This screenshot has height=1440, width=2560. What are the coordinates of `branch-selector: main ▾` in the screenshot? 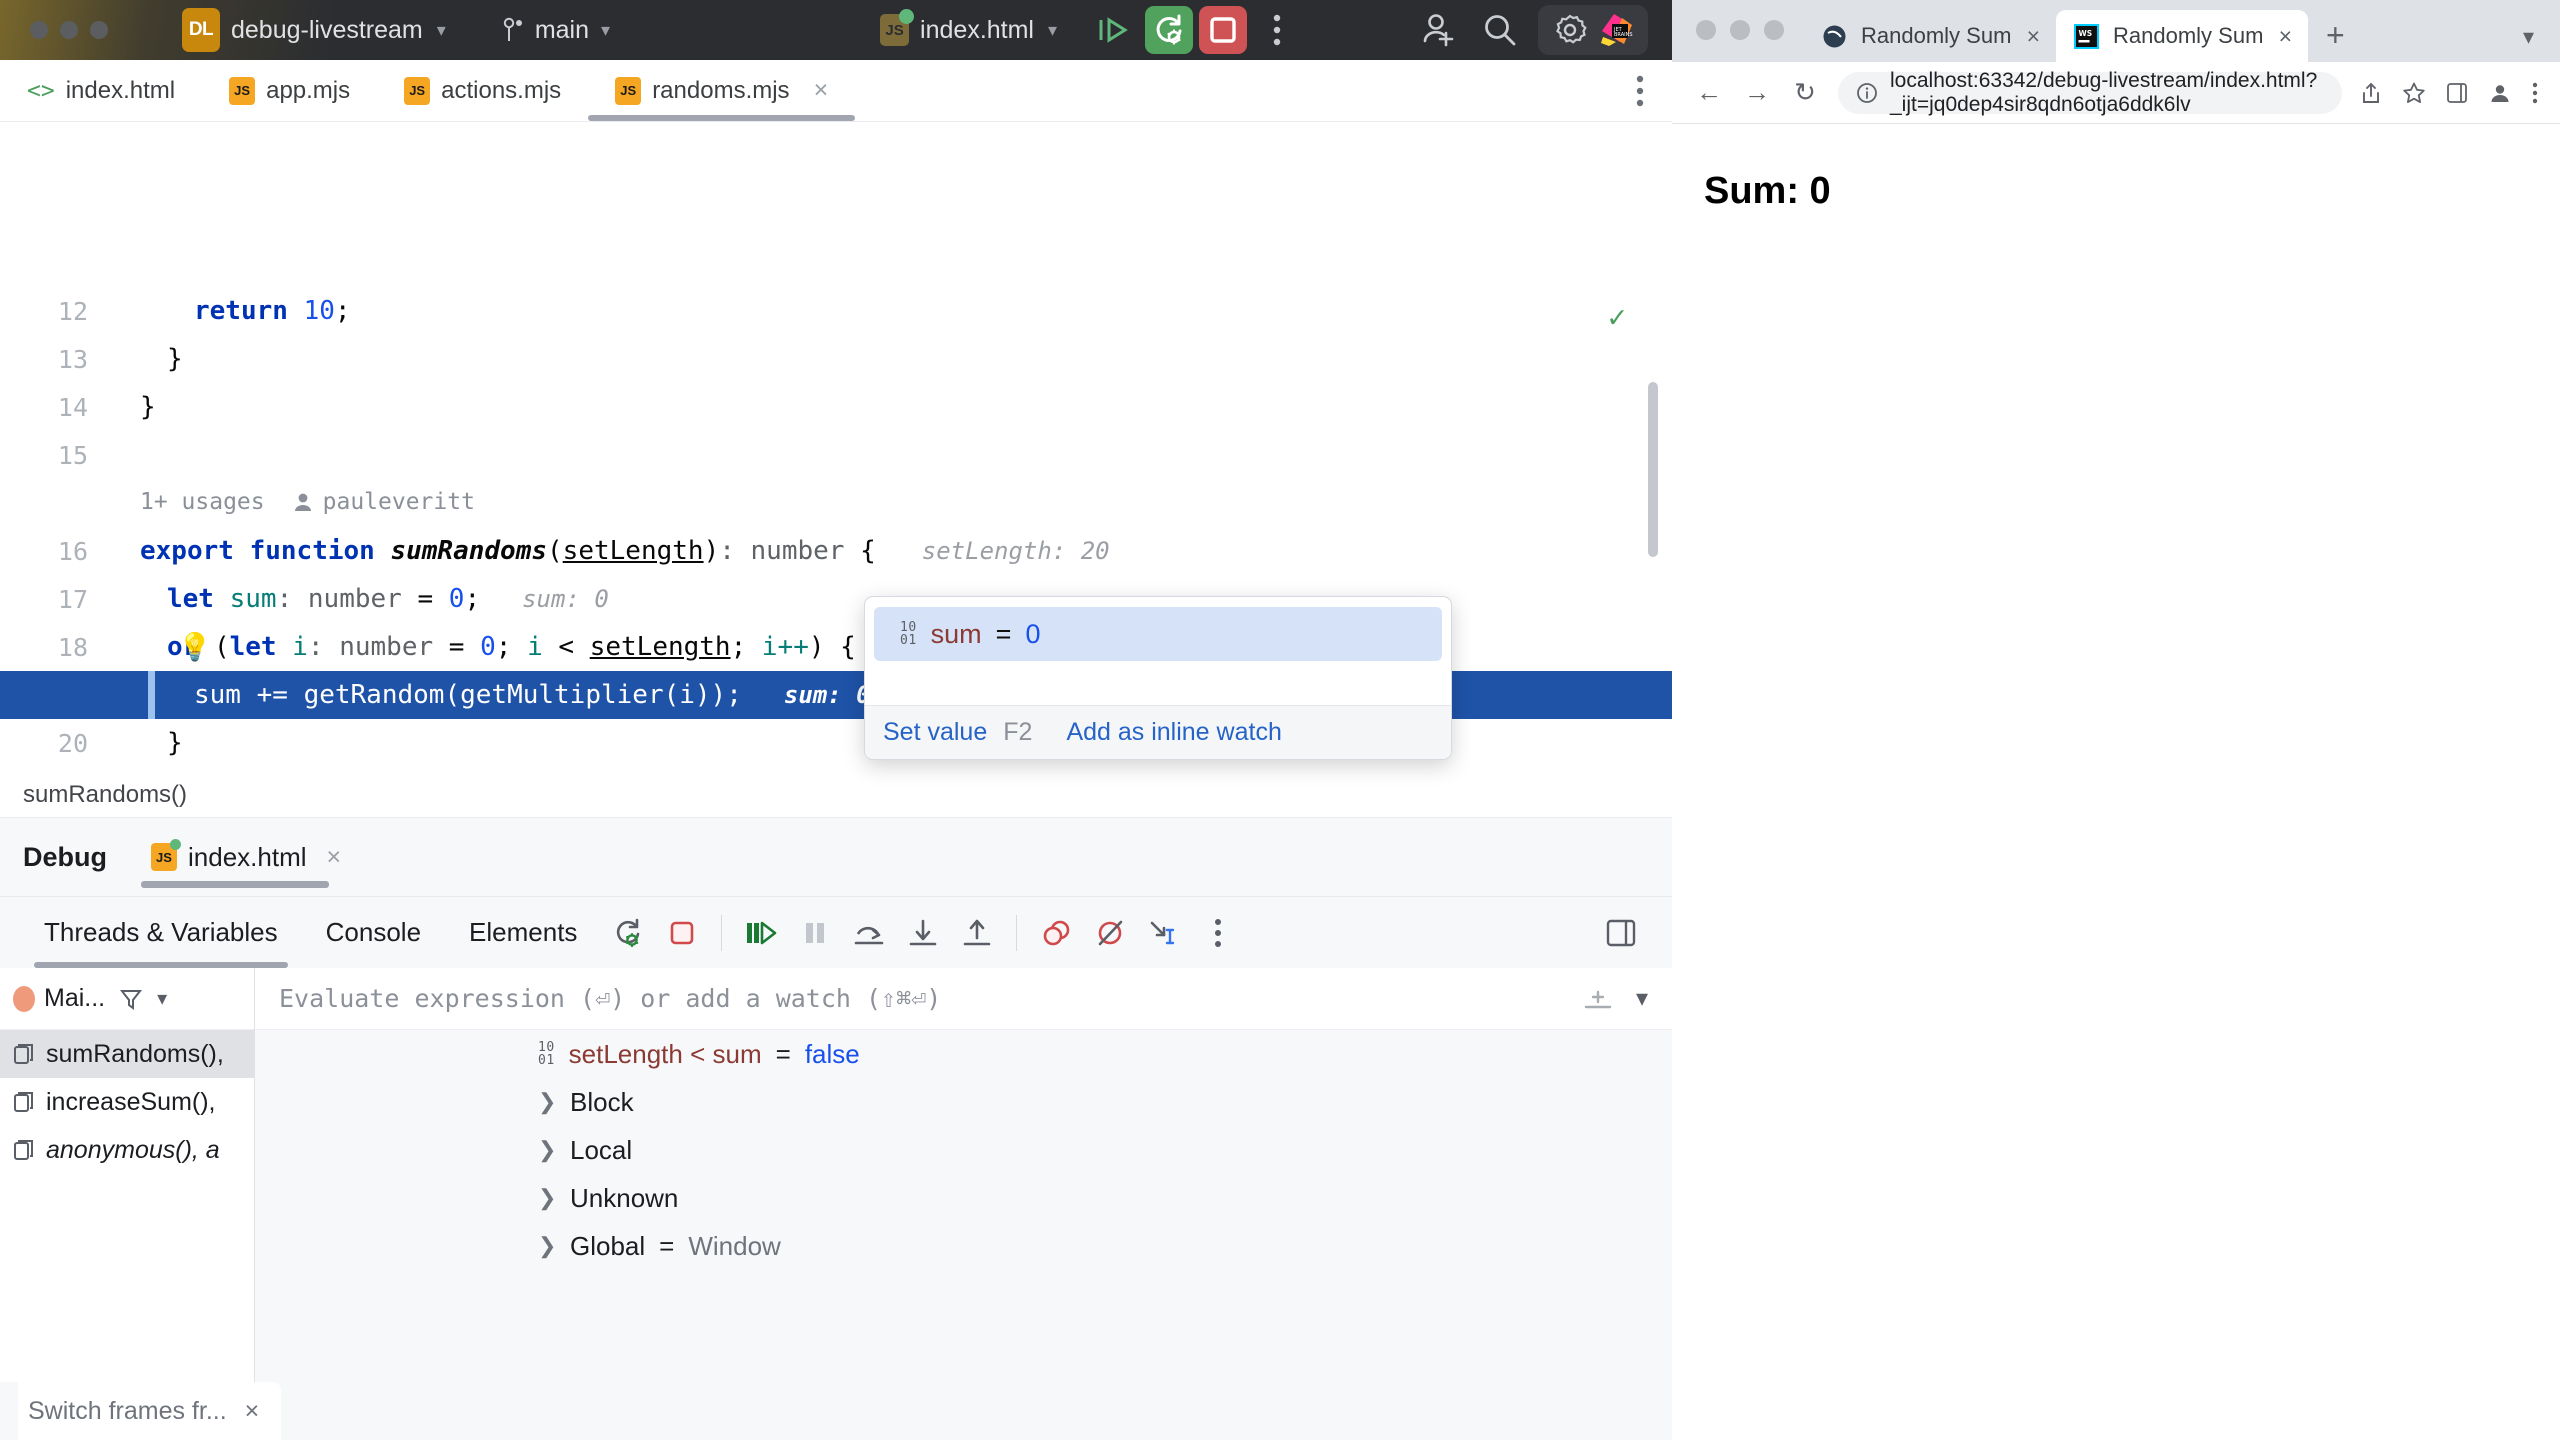 It's located at (556, 30).